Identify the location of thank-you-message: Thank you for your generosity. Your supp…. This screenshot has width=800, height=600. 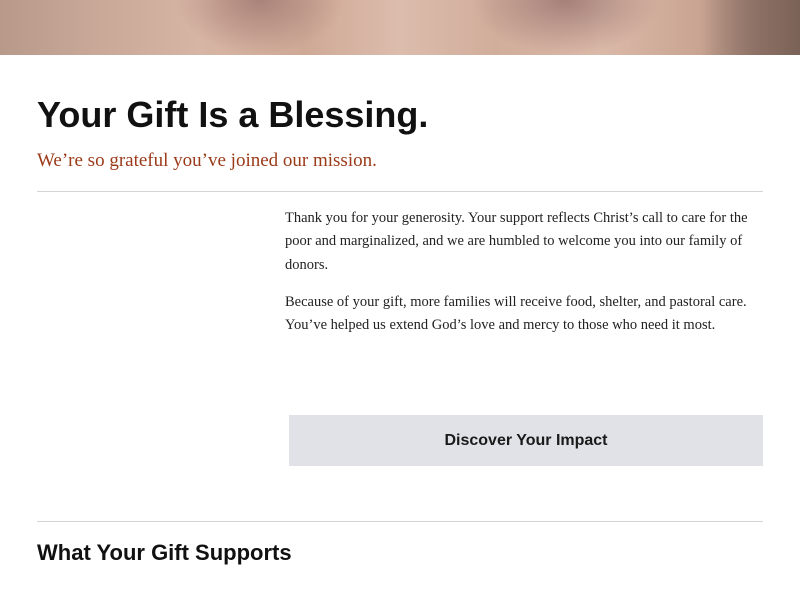
(524, 279).